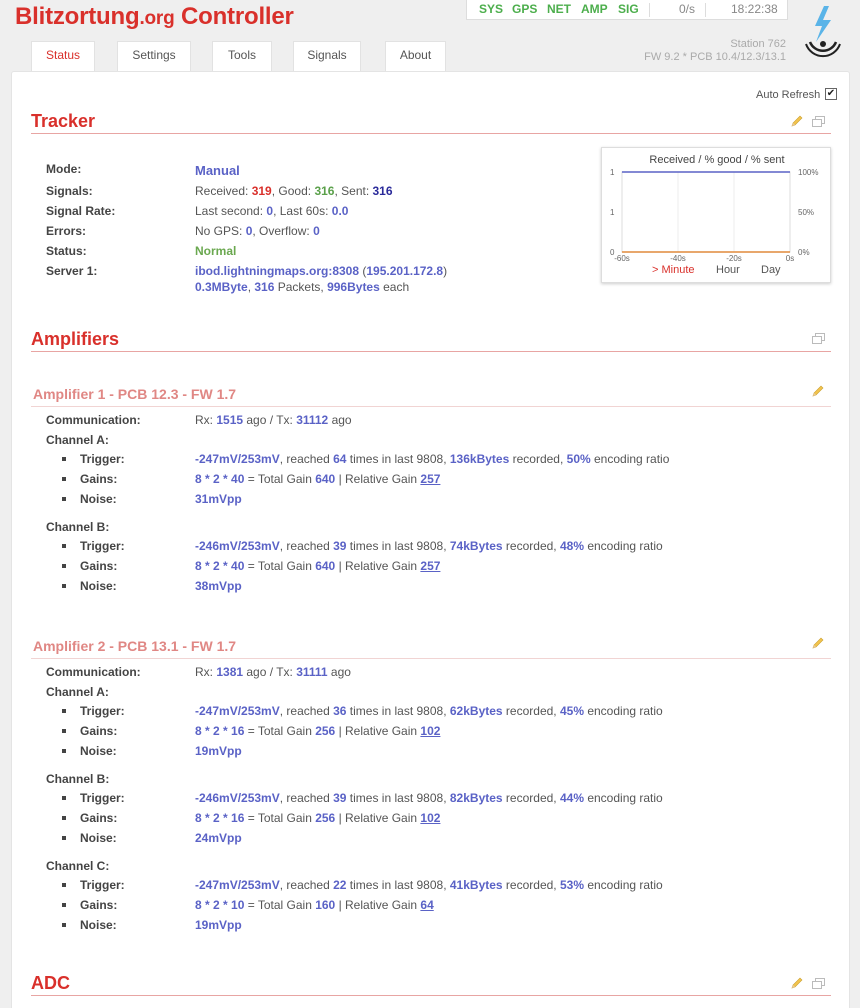 The width and height of the screenshot is (860, 1008). I want to click on signal-rate-label: Signal Rate:, so click(81, 211).